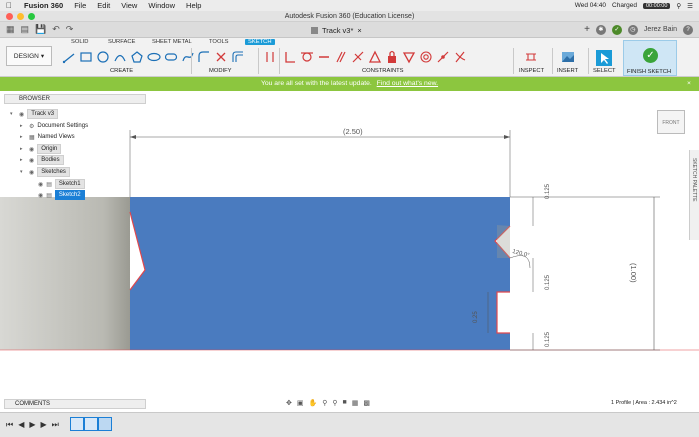  What do you see at coordinates (366, 403) in the screenshot?
I see `viewports-icon: ▩` at bounding box center [366, 403].